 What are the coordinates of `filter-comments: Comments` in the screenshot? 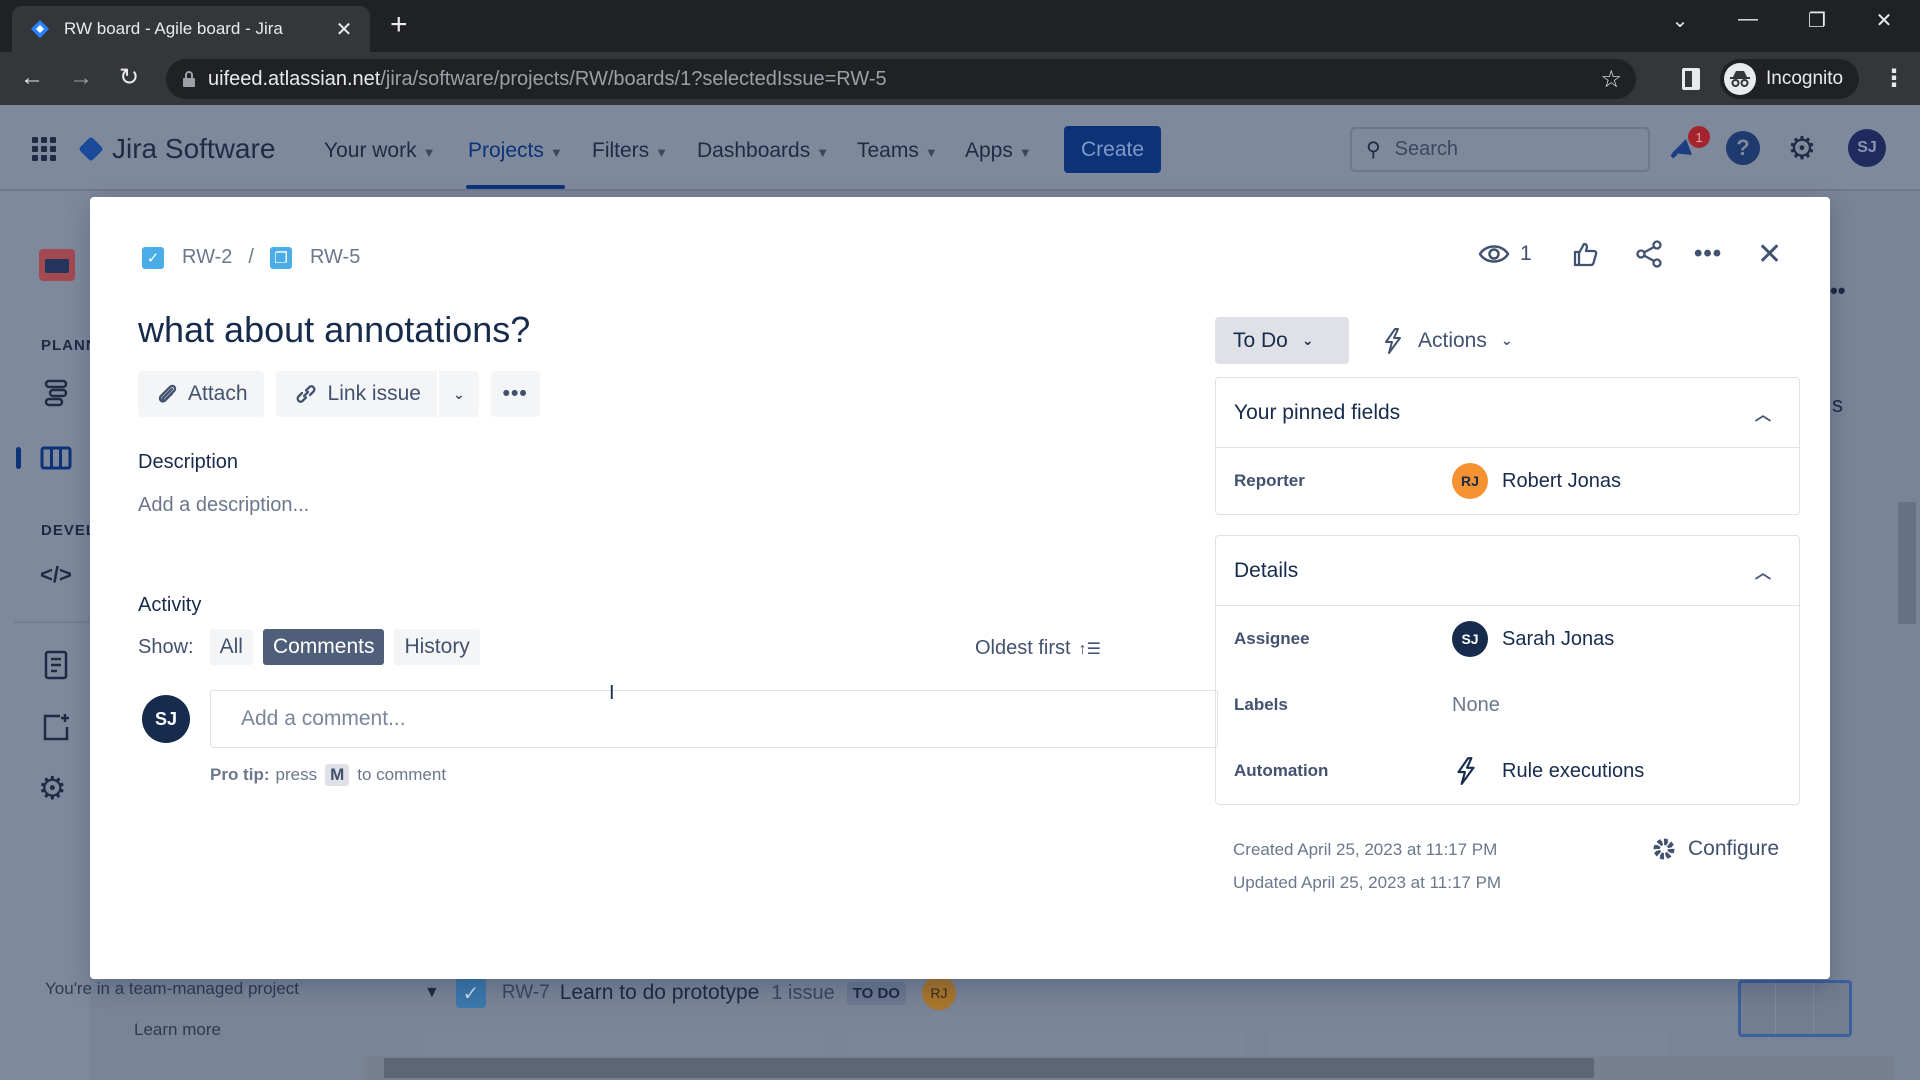 It's located at (323, 647).